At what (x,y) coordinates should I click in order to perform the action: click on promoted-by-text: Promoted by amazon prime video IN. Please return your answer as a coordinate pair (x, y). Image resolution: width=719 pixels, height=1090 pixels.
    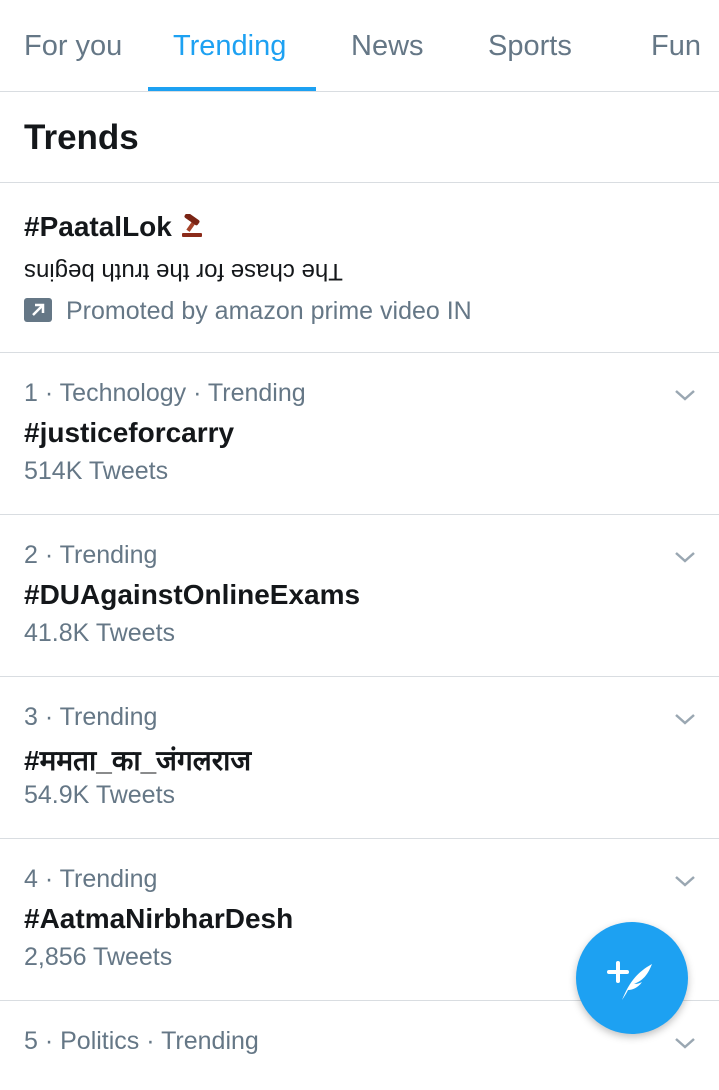
    Looking at the image, I should click on (269, 311).